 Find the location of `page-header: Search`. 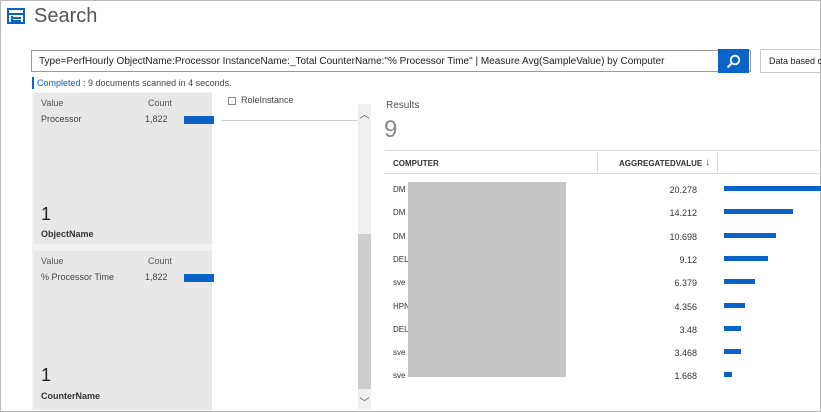

page-header: Search is located at coordinates (52, 16).